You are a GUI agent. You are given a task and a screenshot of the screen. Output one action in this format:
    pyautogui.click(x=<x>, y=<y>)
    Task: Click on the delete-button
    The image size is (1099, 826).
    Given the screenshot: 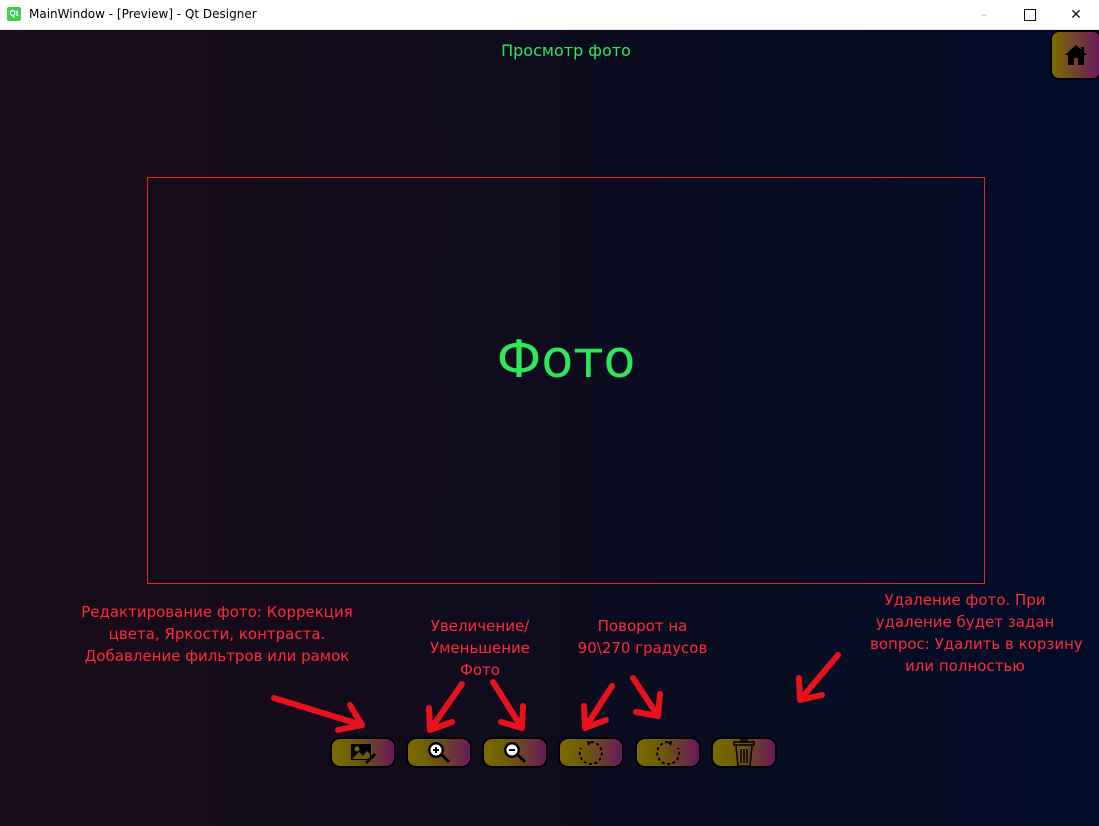 What is the action you would take?
    pyautogui.click(x=744, y=752)
    